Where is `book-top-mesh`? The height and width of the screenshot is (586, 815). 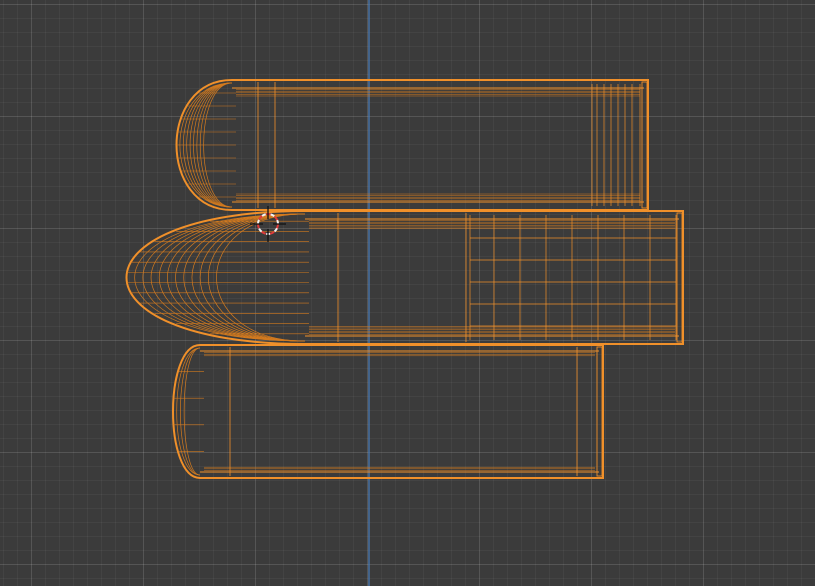
book-top-mesh is located at coordinates (412, 145).